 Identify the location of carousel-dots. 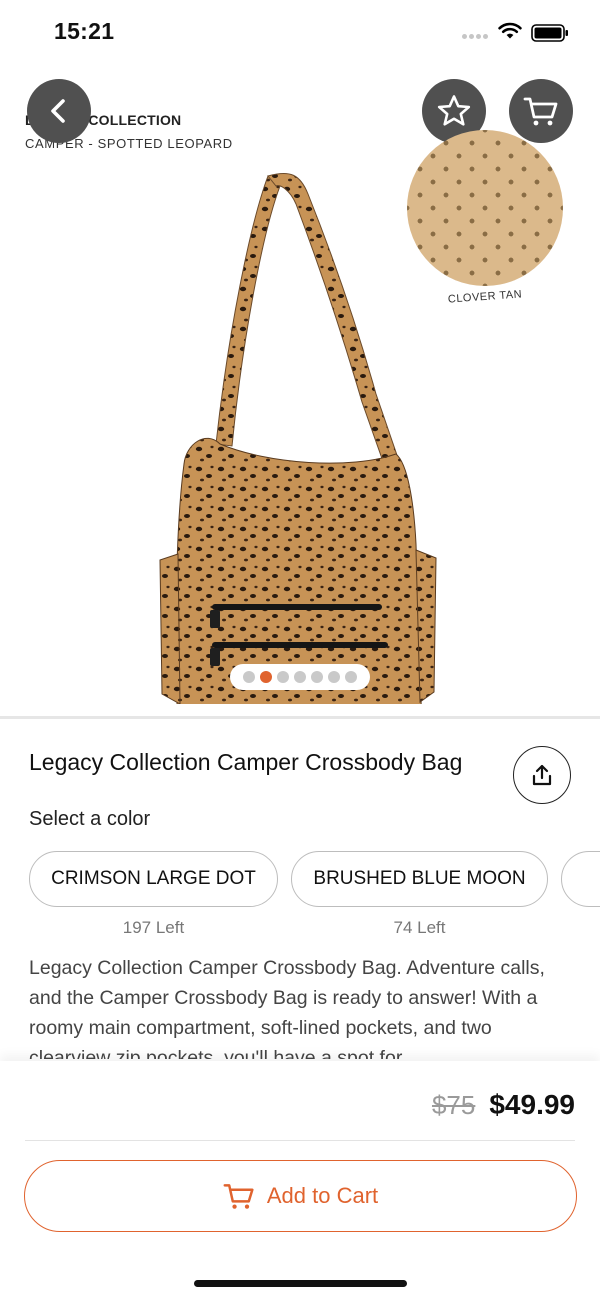
(300, 677).